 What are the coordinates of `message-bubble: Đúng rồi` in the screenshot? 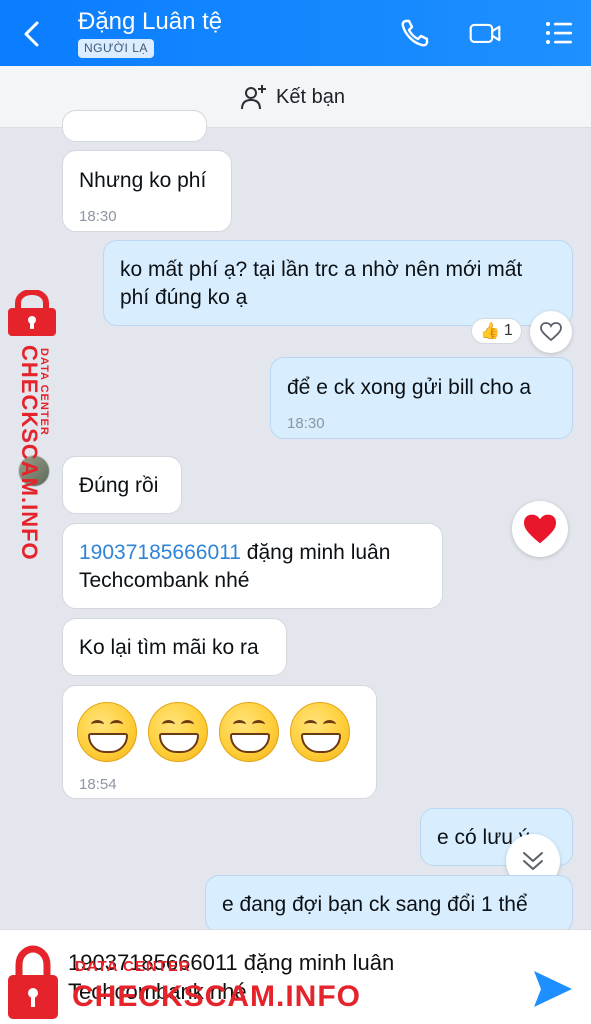 It's located at (122, 485).